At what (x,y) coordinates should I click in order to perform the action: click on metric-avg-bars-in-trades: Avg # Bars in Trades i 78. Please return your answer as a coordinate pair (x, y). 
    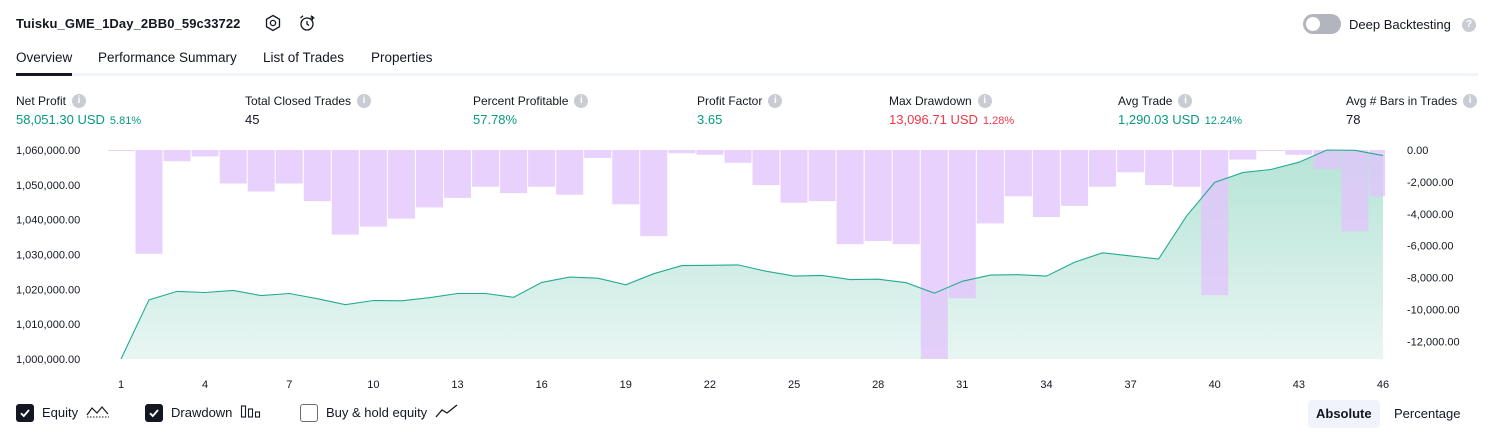
    Looking at the image, I should click on (1412, 110).